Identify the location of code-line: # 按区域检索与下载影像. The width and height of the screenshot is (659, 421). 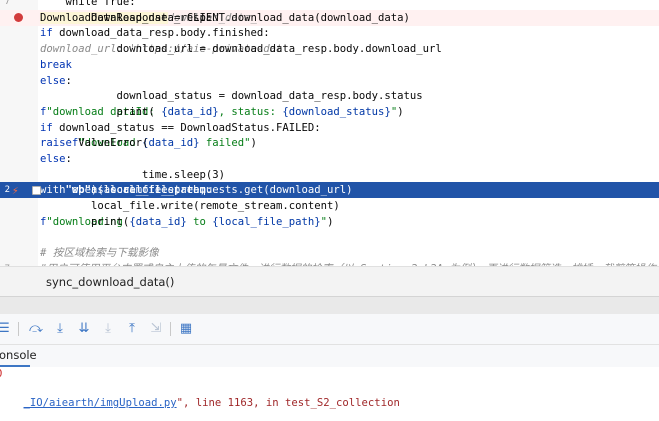
(329, 253).